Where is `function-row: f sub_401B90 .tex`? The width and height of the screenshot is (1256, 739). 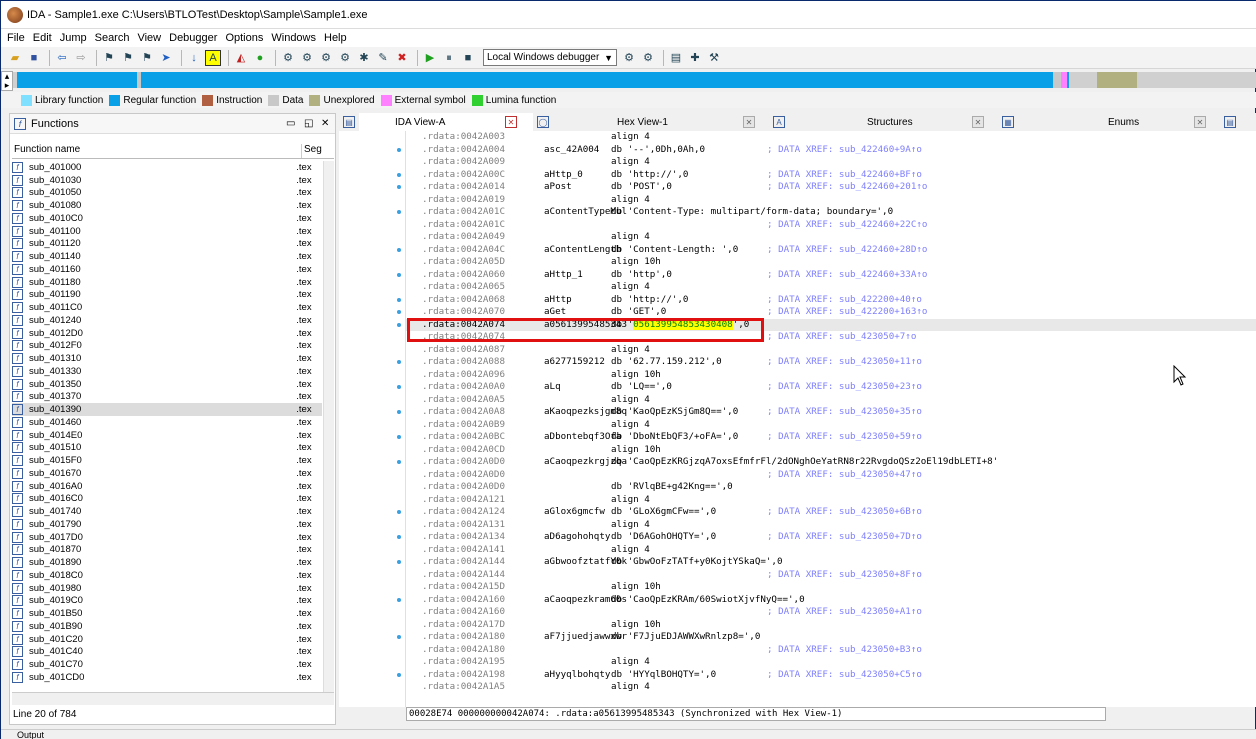 function-row: f sub_401B90 .tex is located at coordinates (167, 626).